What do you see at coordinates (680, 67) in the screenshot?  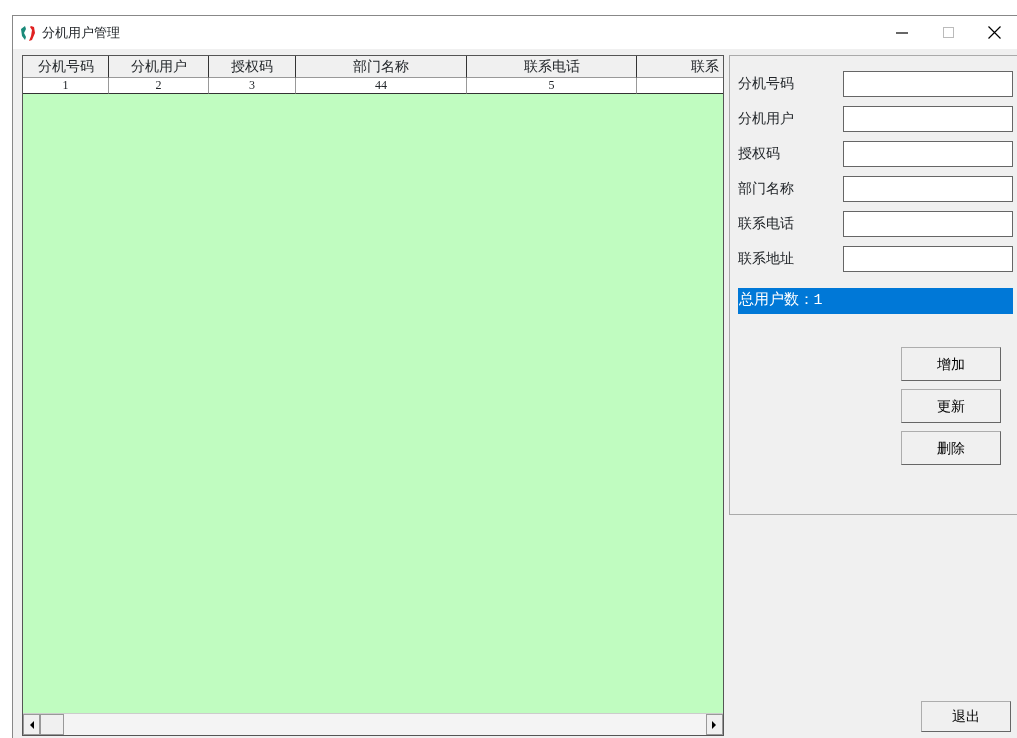 I see `column-header: 联系` at bounding box center [680, 67].